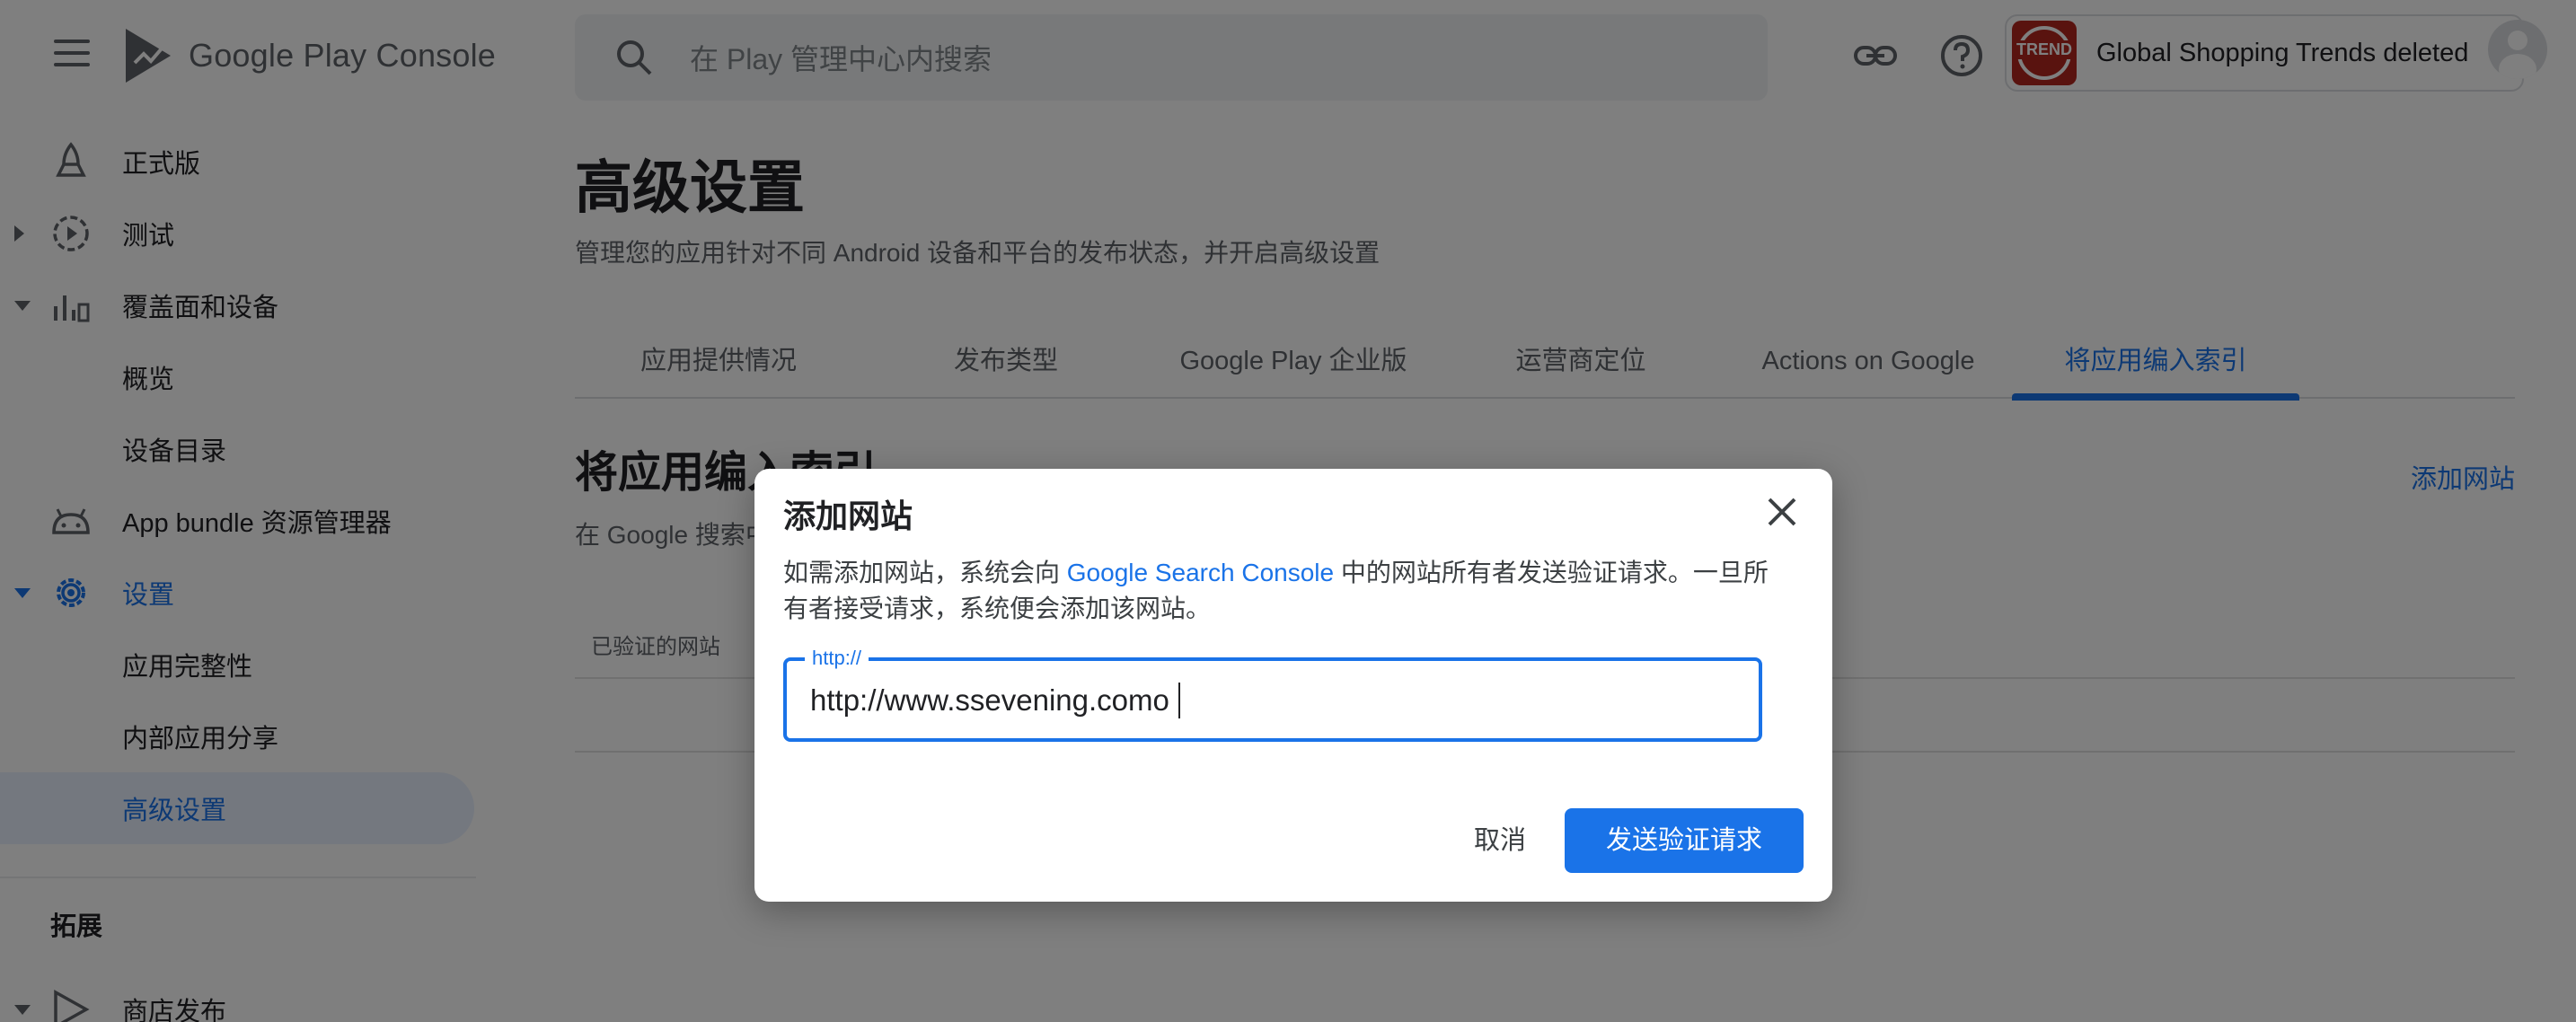 Image resolution: width=2576 pixels, height=1022 pixels. I want to click on url-field: http://, so click(1272, 695).